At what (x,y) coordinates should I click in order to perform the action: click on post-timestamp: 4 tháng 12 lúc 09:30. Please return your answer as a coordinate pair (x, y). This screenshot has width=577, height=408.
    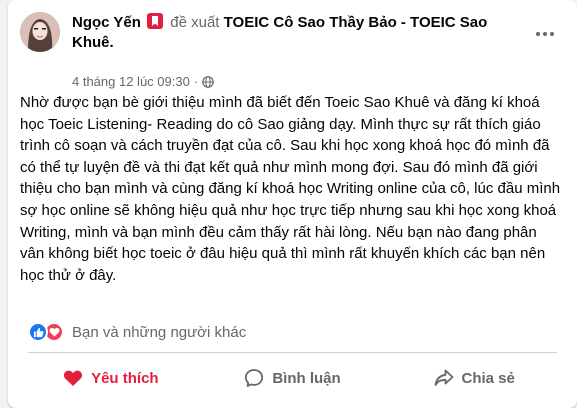
    Looking at the image, I should click on (131, 81).